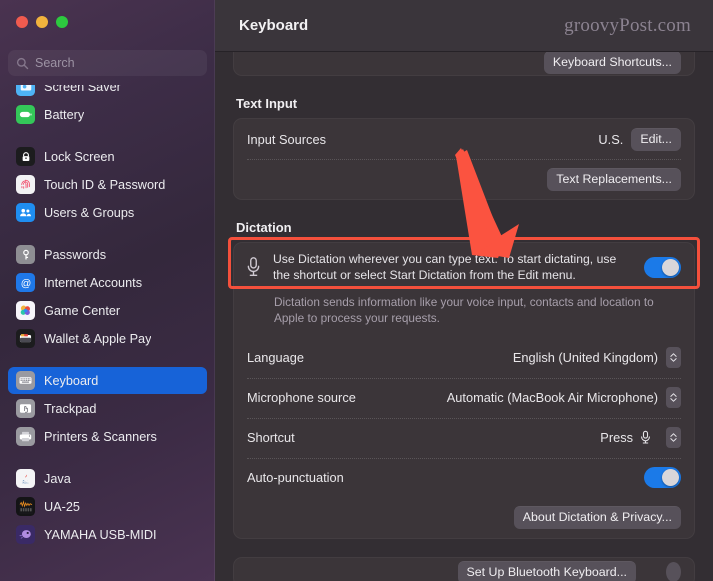 The image size is (713, 581). Describe the element at coordinates (57, 478) in the screenshot. I see `sidebar-item-label: Java` at that location.